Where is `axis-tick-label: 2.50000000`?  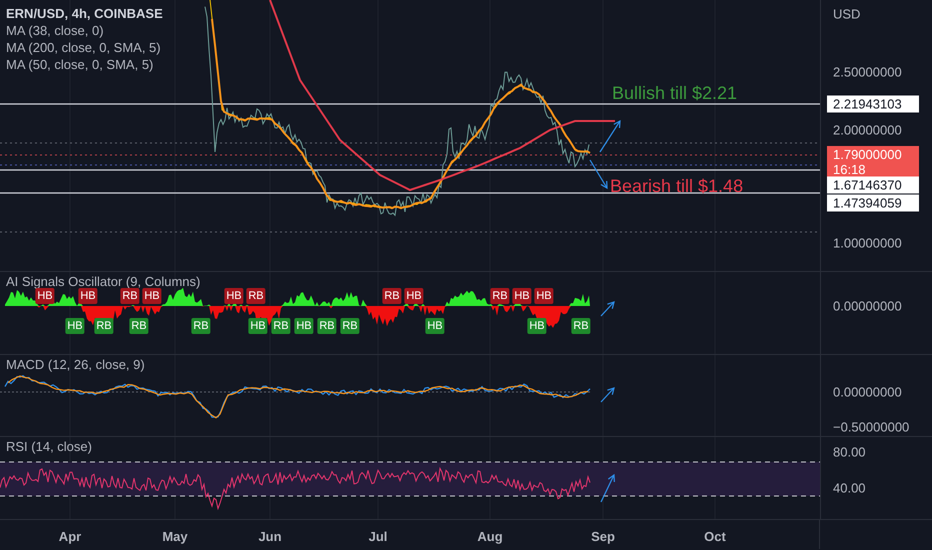
axis-tick-label: 2.50000000 is located at coordinates (867, 72).